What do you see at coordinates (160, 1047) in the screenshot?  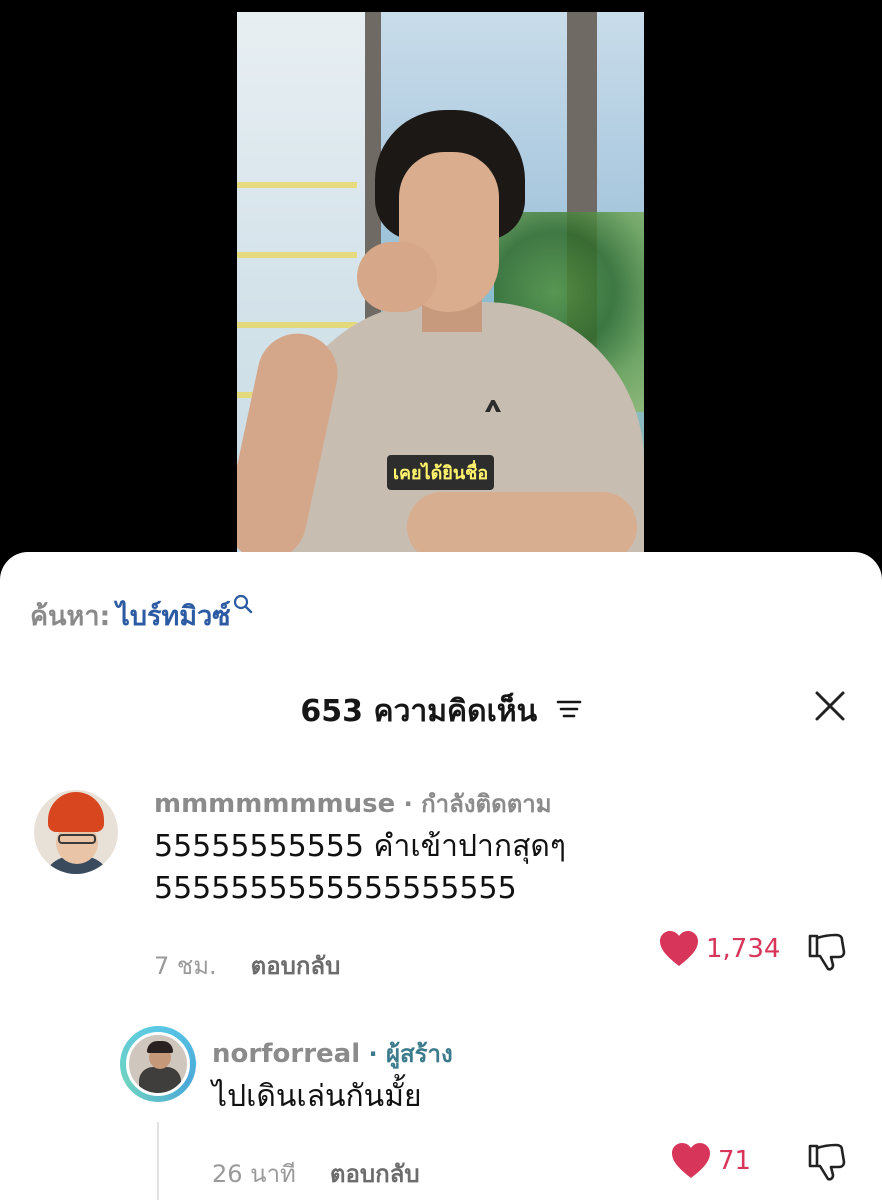 I see `avatar-hair` at bounding box center [160, 1047].